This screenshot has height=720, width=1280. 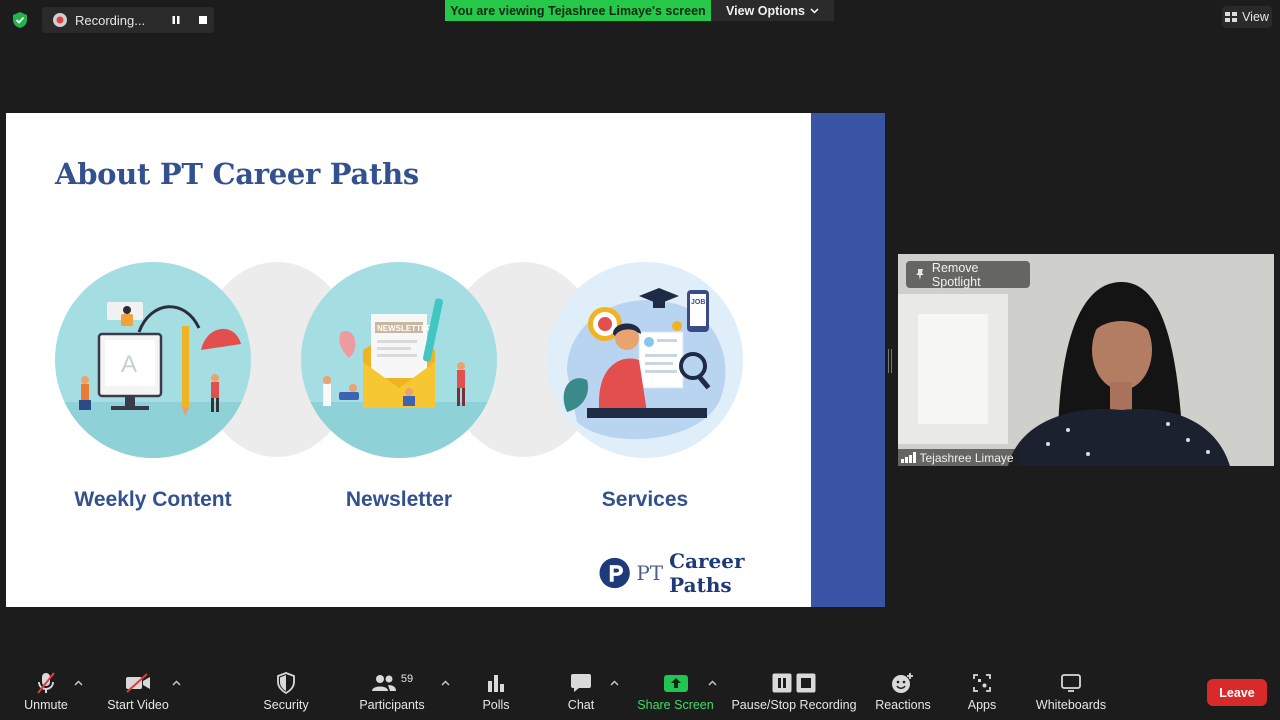 What do you see at coordinates (1237, 692) in the screenshot?
I see `leave-button: Leave` at bounding box center [1237, 692].